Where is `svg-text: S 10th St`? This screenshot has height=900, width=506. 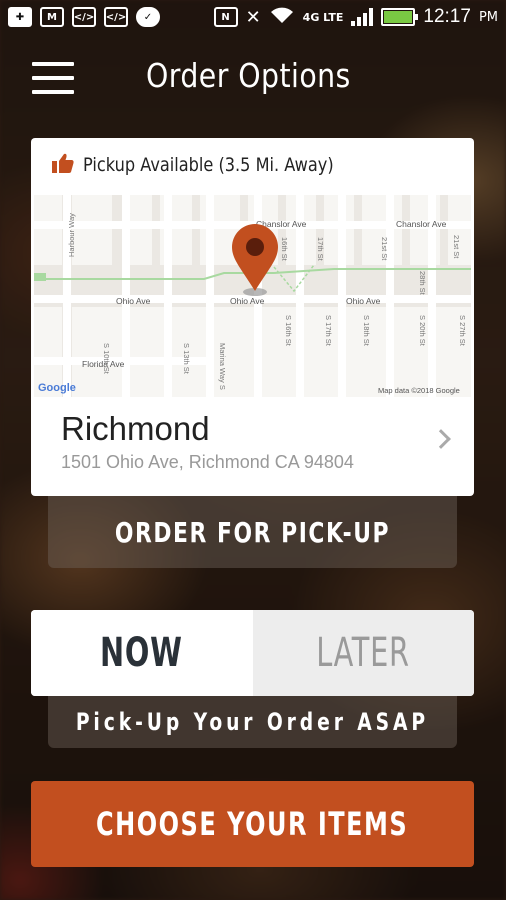
svg-text: S 10th St is located at coordinates (106, 359).